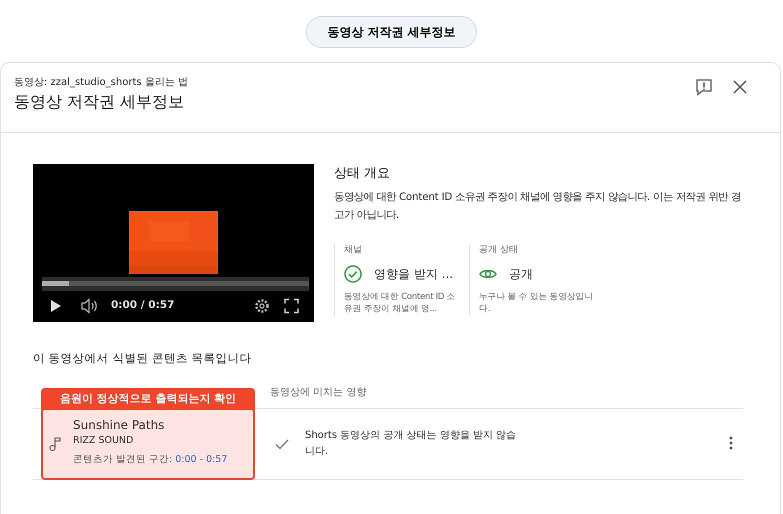 The height and width of the screenshot is (514, 783). I want to click on more-button, so click(732, 444).